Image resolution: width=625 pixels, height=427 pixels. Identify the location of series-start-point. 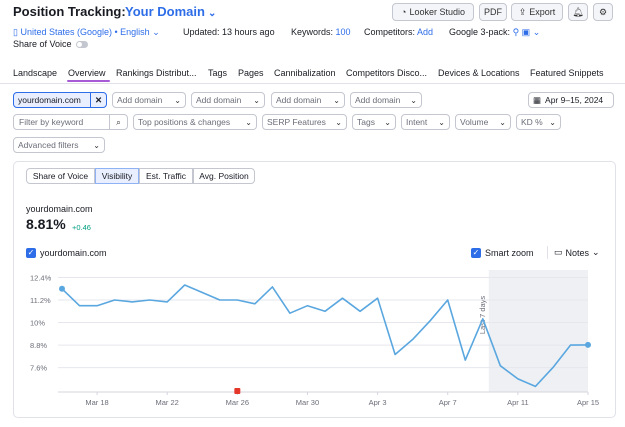
(62, 288).